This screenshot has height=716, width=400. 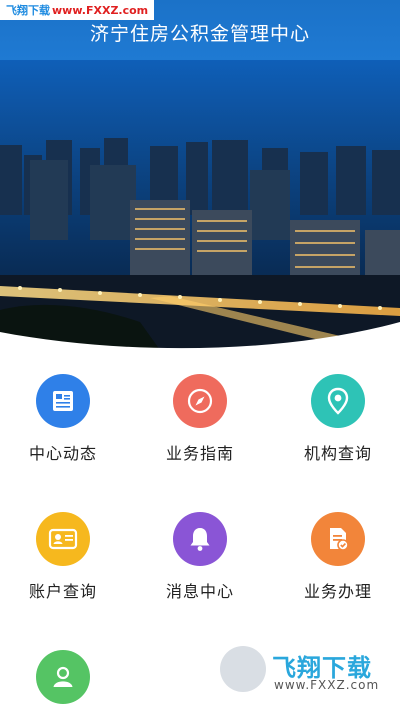 I want to click on bell-icon, so click(x=200, y=539).